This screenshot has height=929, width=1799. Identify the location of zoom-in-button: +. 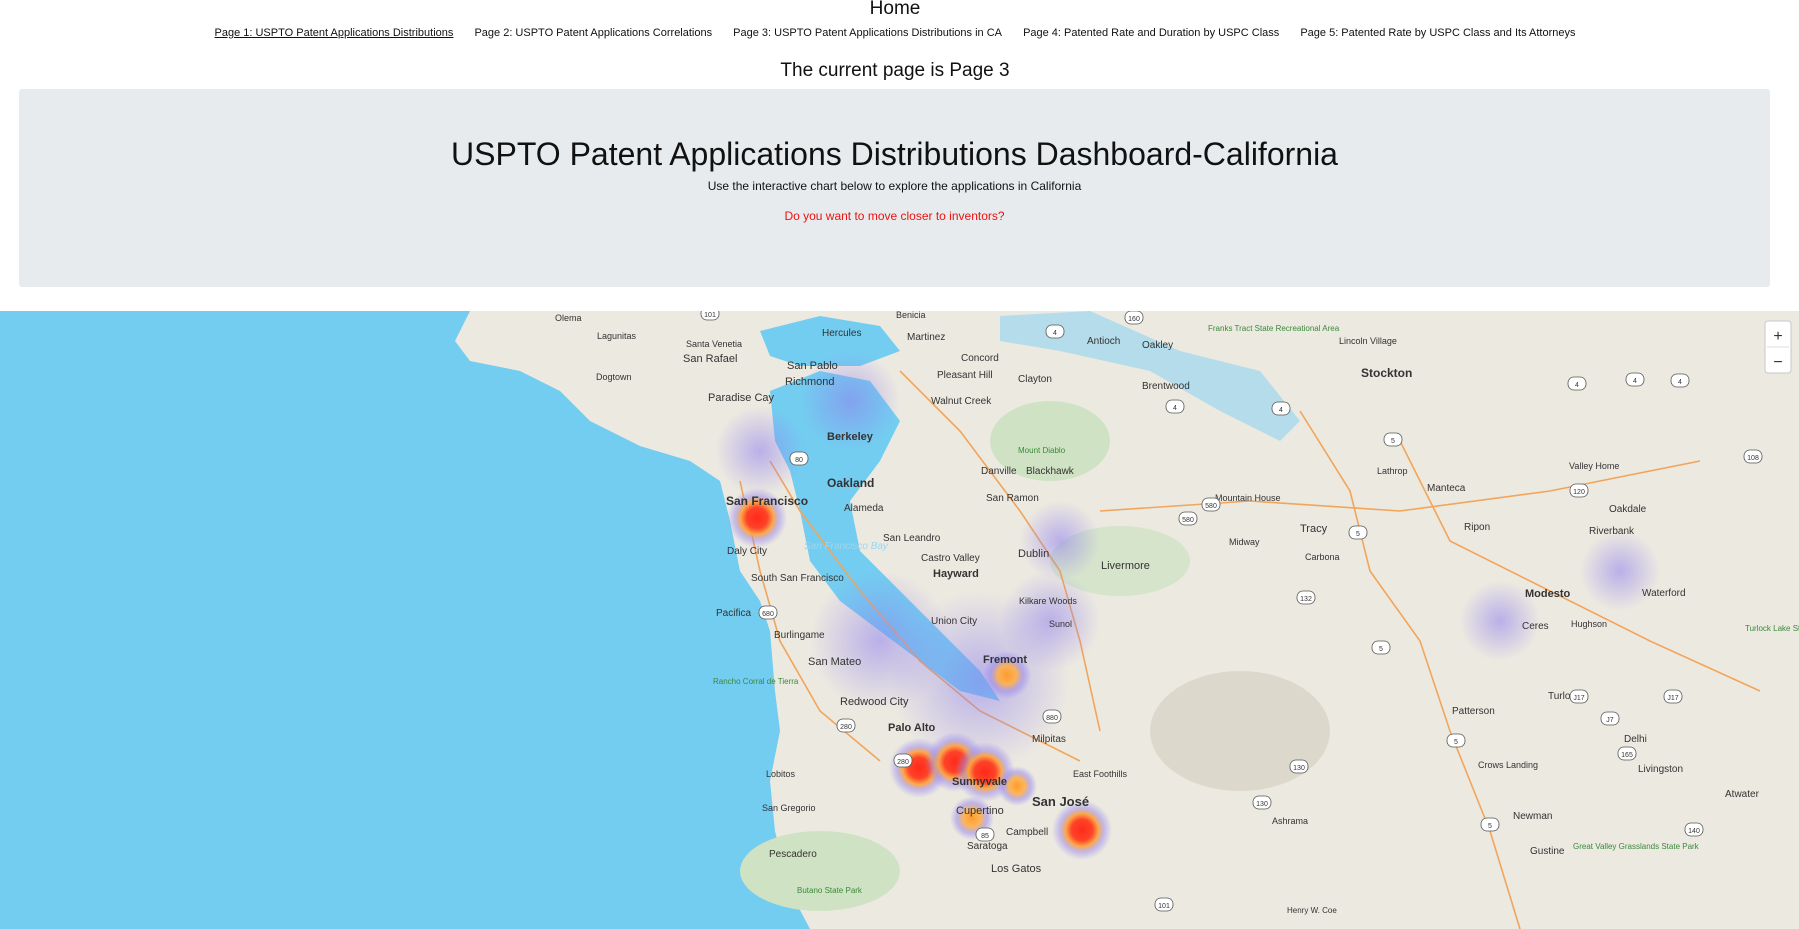
(1777, 336).